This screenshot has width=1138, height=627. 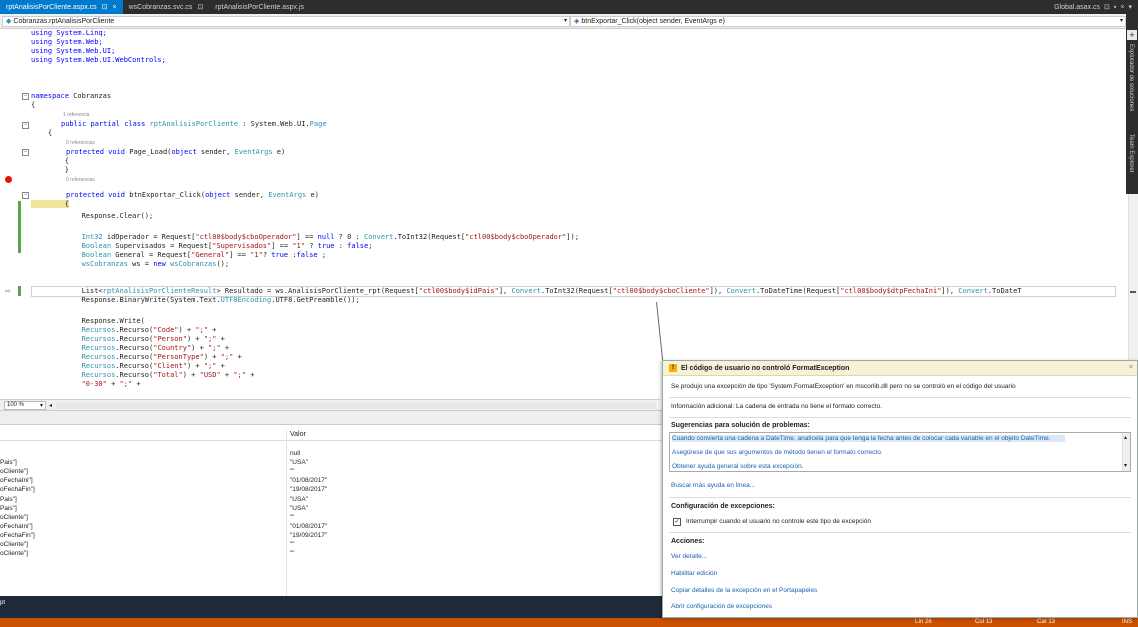 What do you see at coordinates (51, 7) in the screenshot?
I see `tab-label: rptAnalisisPorCliente.aspx.cs` at bounding box center [51, 7].